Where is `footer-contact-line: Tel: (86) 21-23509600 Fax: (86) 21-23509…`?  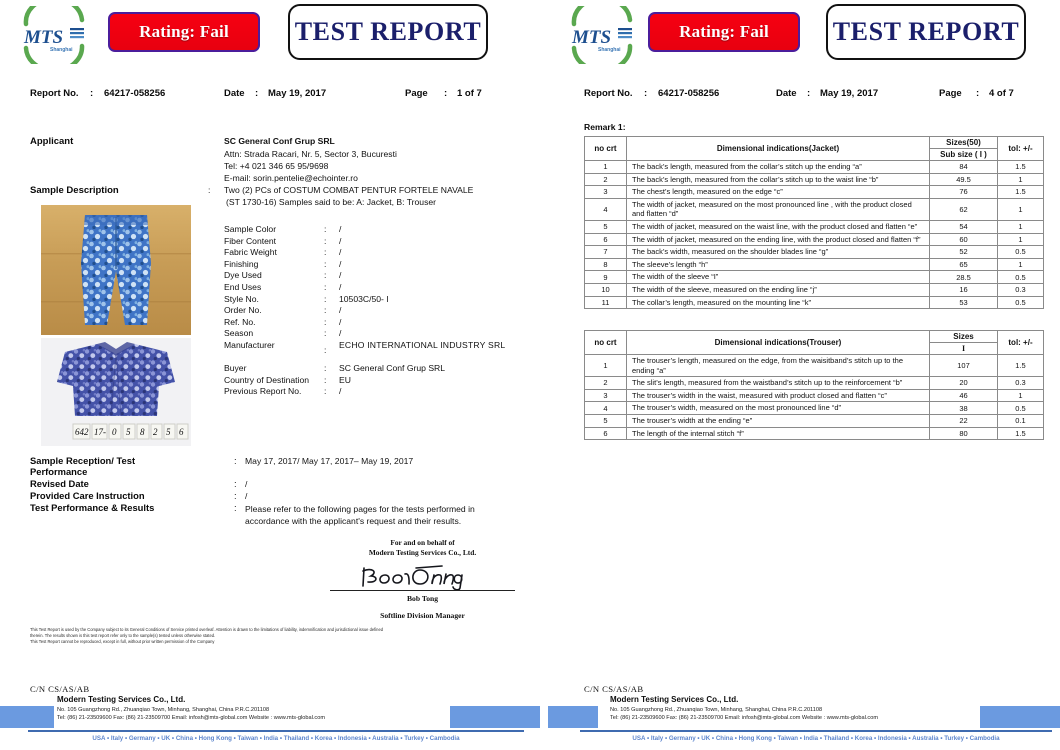
footer-contact-line: Tel: (86) 21-23509600 Fax: (86) 21-23509… is located at coordinates (191, 718).